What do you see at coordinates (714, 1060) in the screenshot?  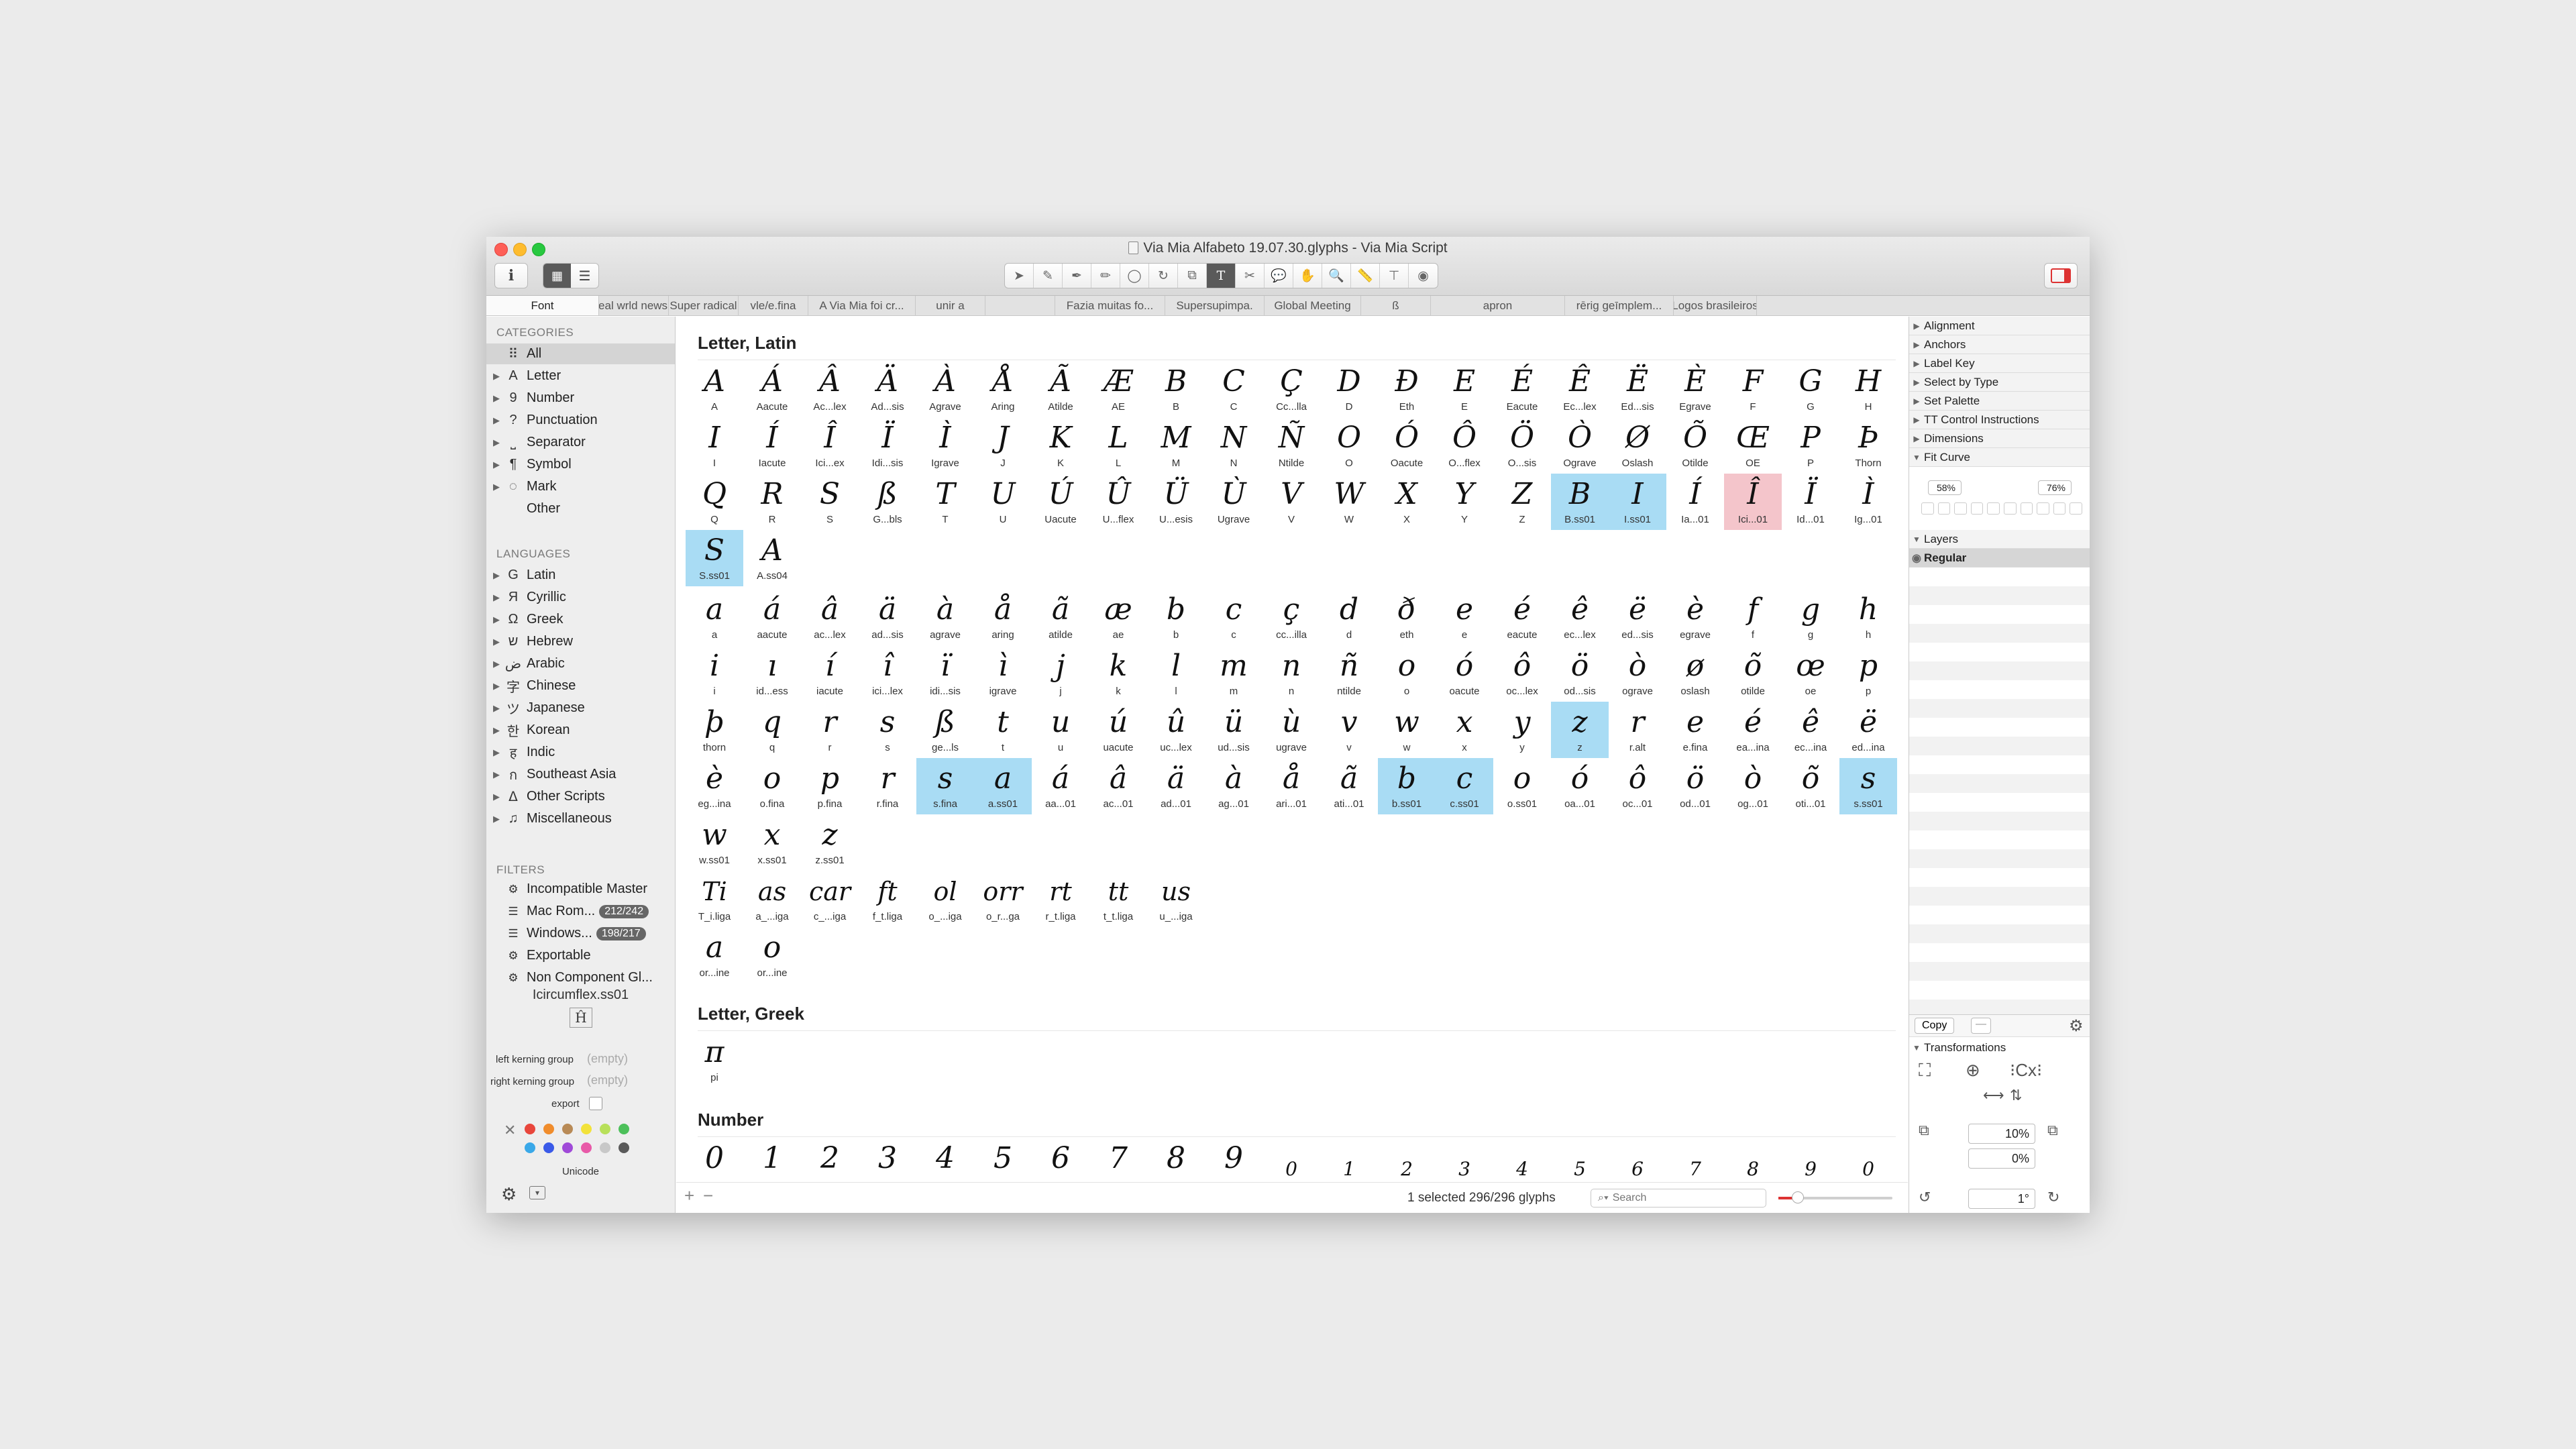 I see `glyph-cell: π pi` at bounding box center [714, 1060].